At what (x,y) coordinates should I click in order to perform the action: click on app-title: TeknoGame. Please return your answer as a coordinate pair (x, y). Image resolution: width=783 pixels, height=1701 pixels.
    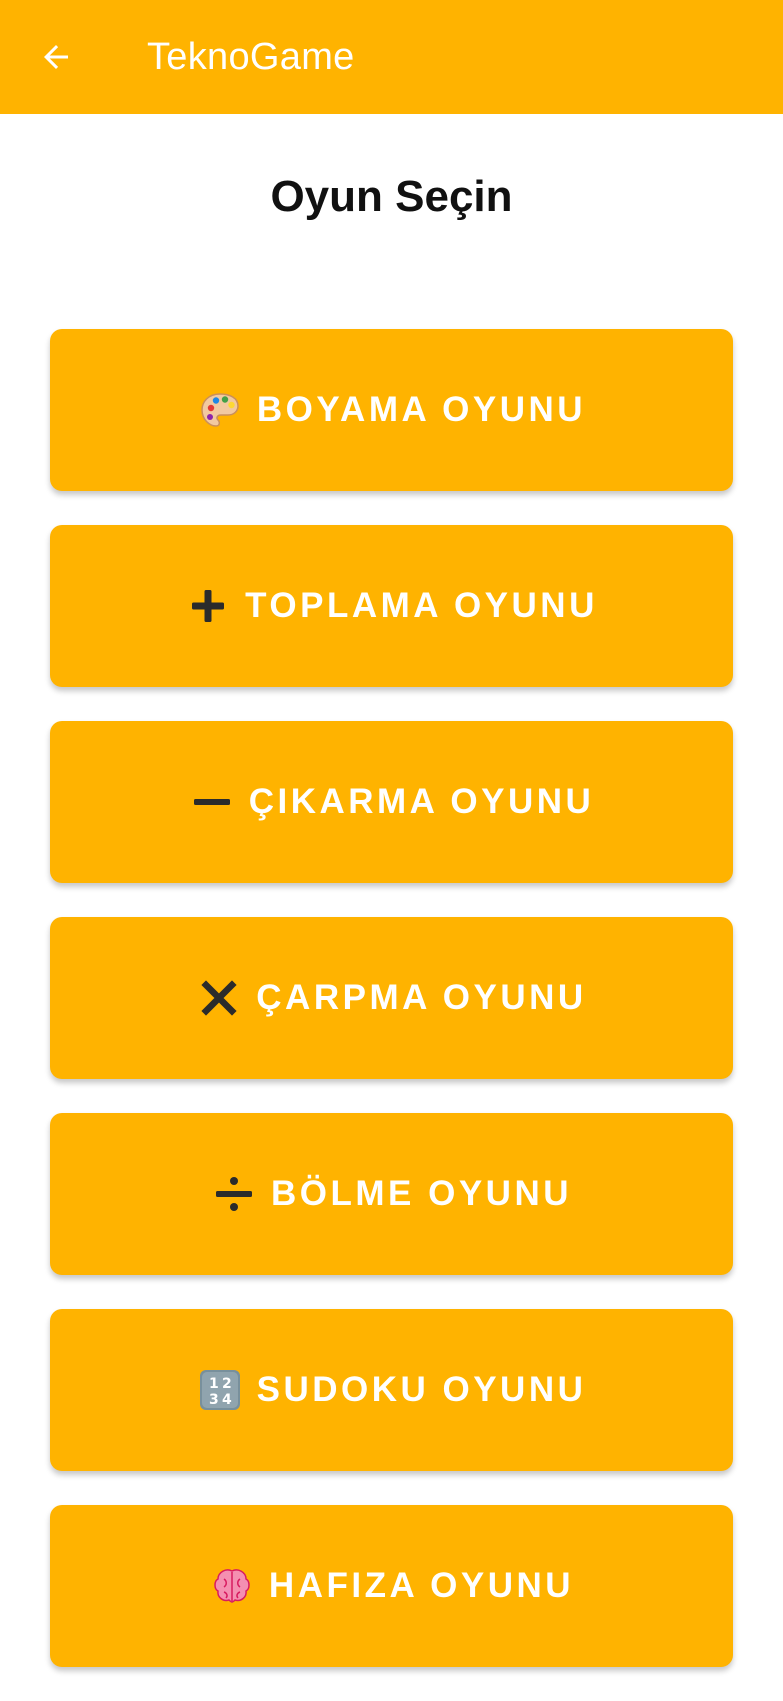
    Looking at the image, I should click on (251, 57).